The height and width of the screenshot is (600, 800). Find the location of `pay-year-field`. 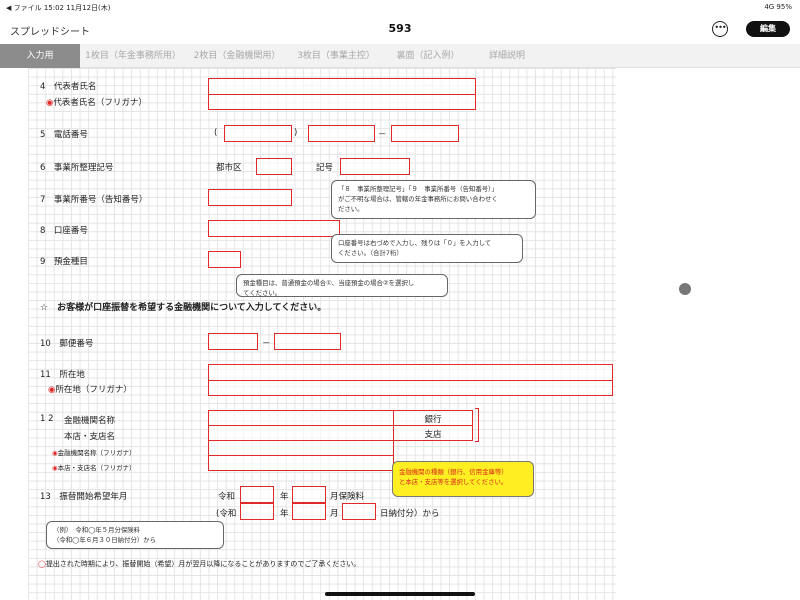

pay-year-field is located at coordinates (257, 511).